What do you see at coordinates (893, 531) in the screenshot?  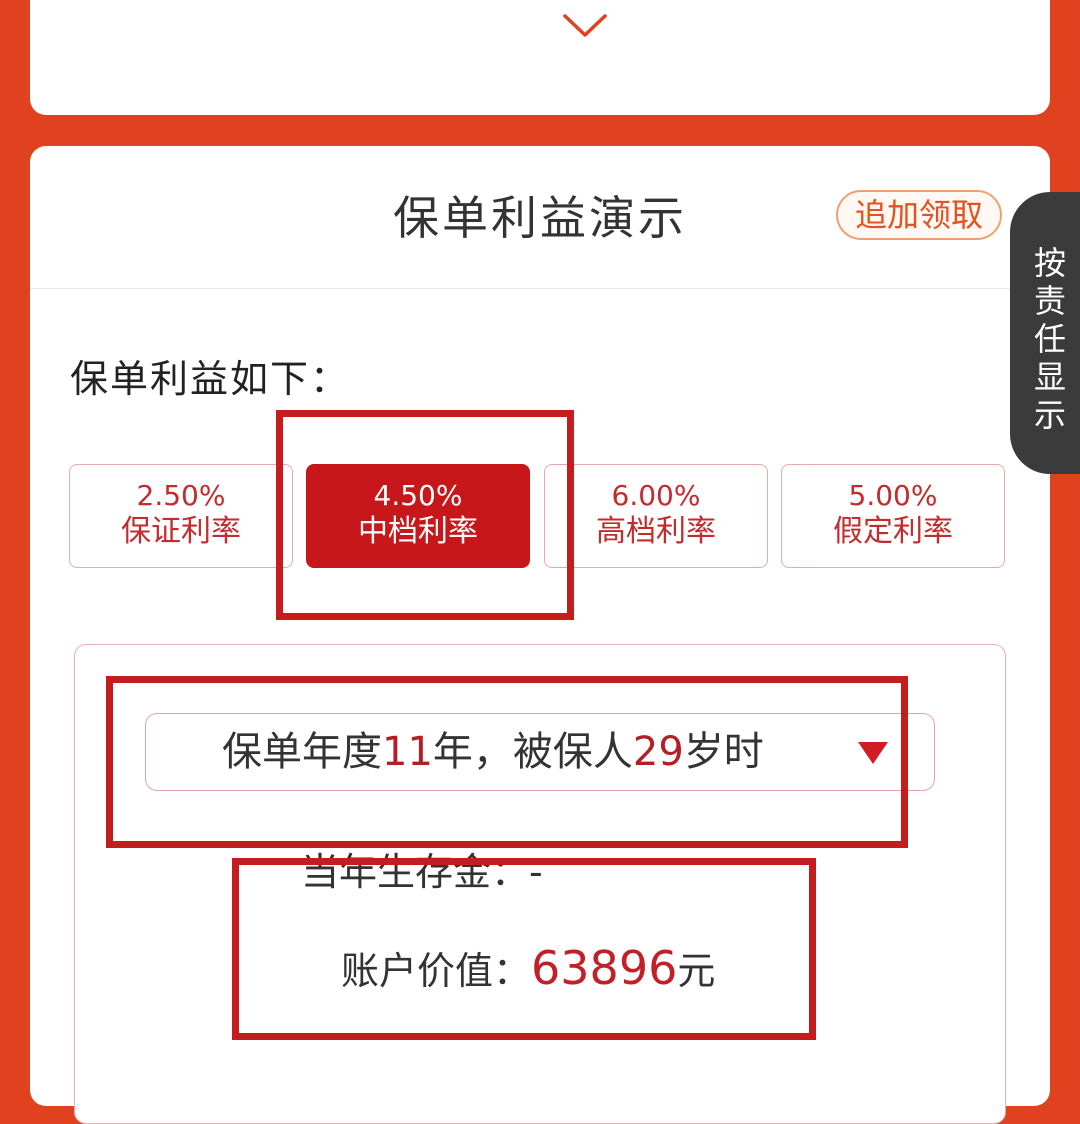 I see `rate-name: 假定利率` at bounding box center [893, 531].